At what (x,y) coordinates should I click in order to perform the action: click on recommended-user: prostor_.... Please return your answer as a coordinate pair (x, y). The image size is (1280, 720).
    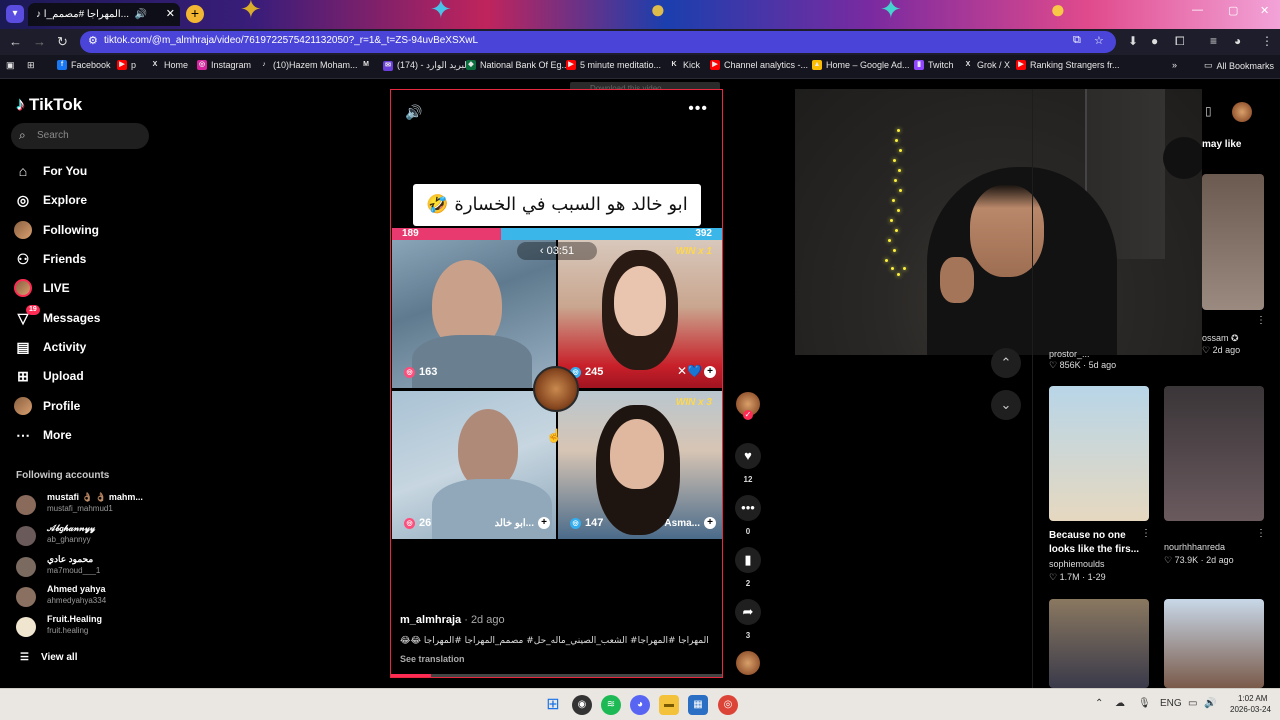
    Looking at the image, I should click on (1069, 354).